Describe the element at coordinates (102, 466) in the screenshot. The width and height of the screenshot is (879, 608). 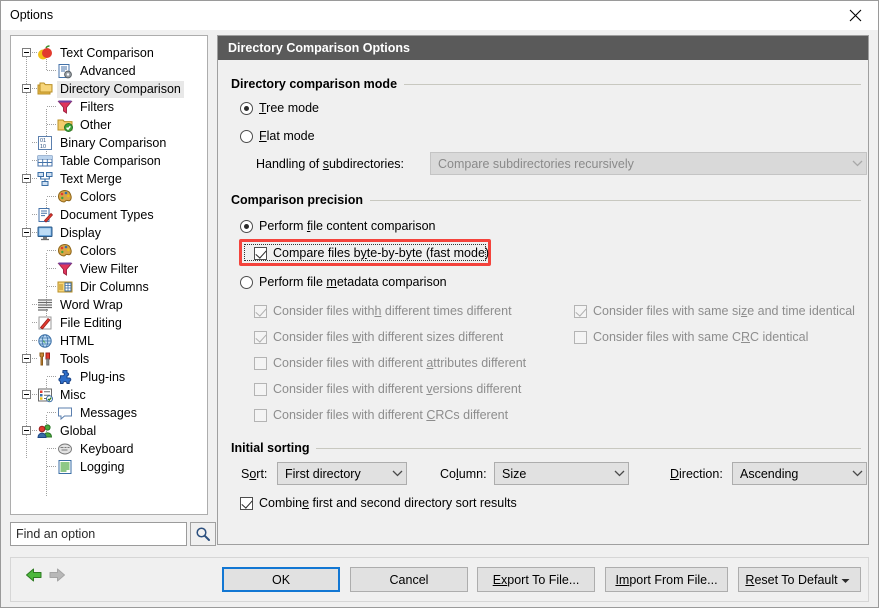
I see `sidebar-item-label: Logging` at that location.